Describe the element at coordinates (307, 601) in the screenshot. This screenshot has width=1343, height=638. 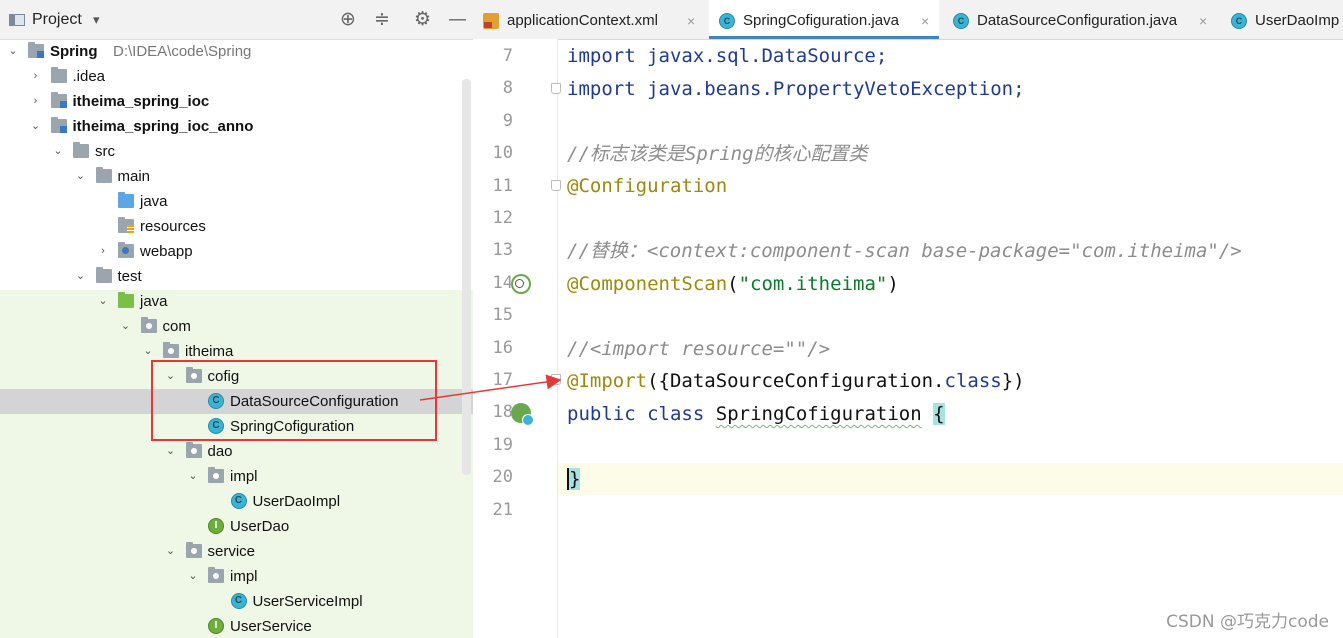
I see `tree-item-label: UserServiceImpl` at that location.